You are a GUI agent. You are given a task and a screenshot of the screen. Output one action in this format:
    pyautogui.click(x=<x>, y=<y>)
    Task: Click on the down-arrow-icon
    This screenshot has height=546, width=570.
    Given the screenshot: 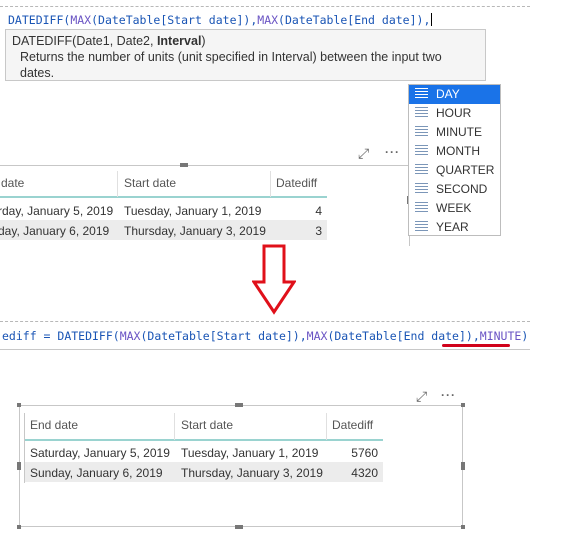 What is the action you would take?
    pyautogui.click(x=274, y=279)
    